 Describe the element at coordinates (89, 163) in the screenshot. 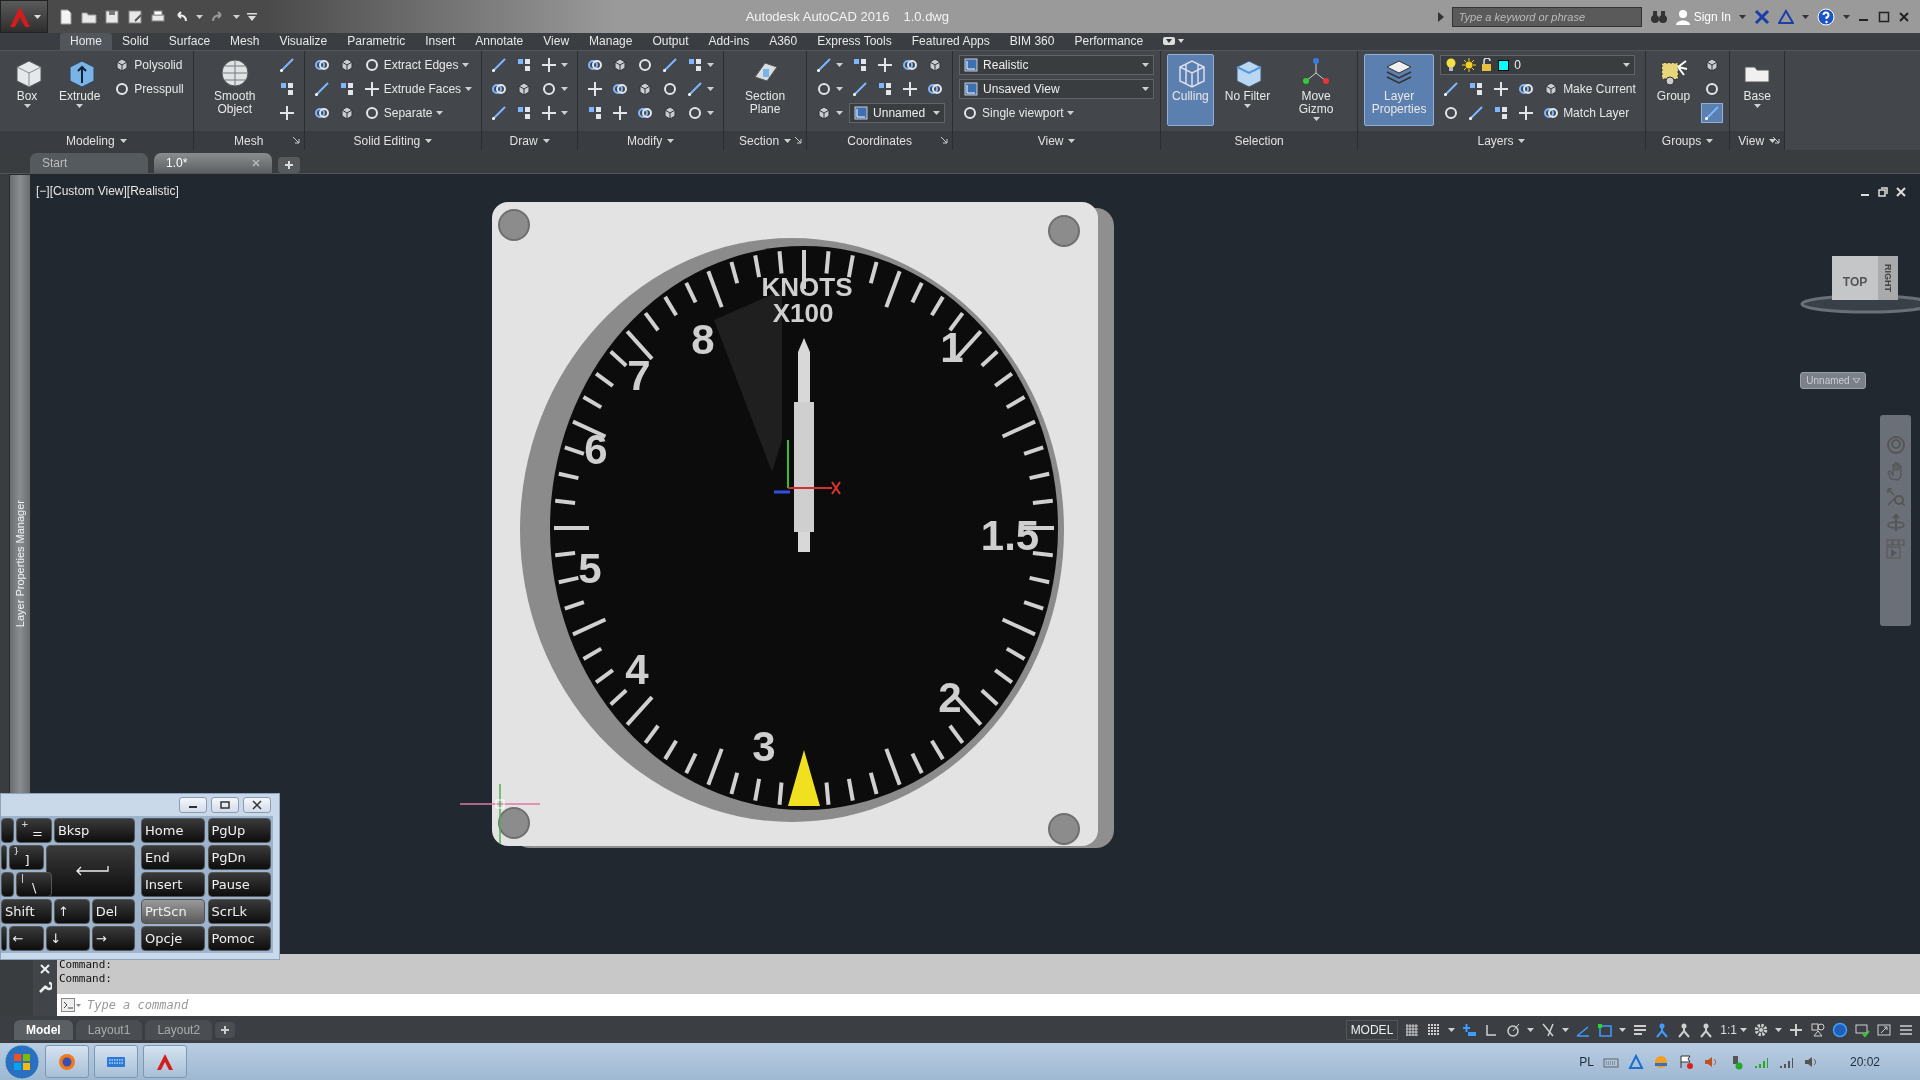

I see `document-tab: Start` at that location.